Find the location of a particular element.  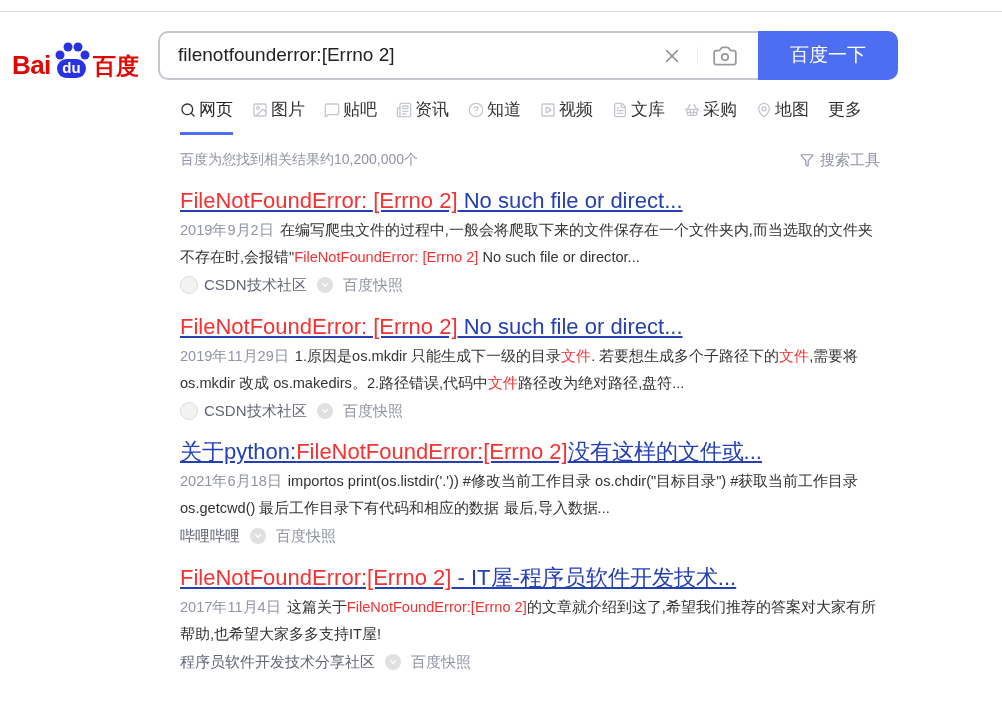

search-tab: 采购 is located at coordinates (710, 116).